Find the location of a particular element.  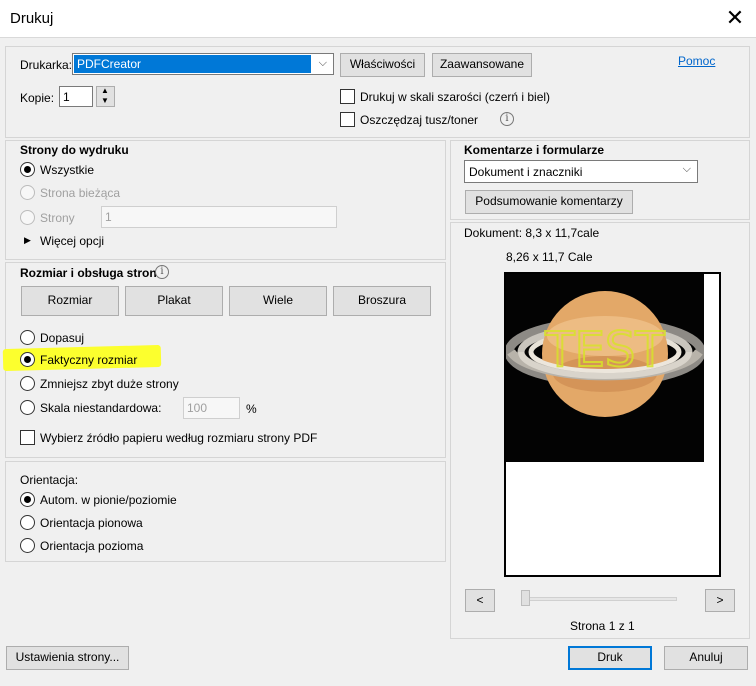

printer-label: Drukarka: is located at coordinates (46, 65).